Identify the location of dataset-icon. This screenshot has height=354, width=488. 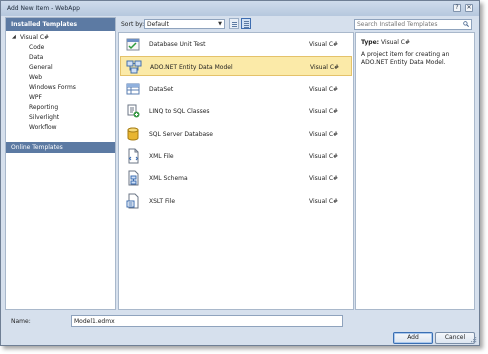
(133, 89).